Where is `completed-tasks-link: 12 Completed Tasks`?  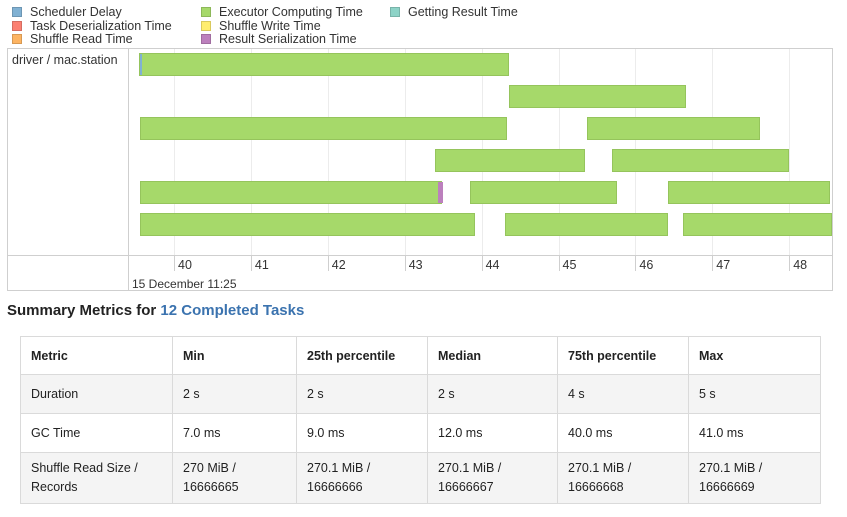
completed-tasks-link: 12 Completed Tasks is located at coordinates (232, 310).